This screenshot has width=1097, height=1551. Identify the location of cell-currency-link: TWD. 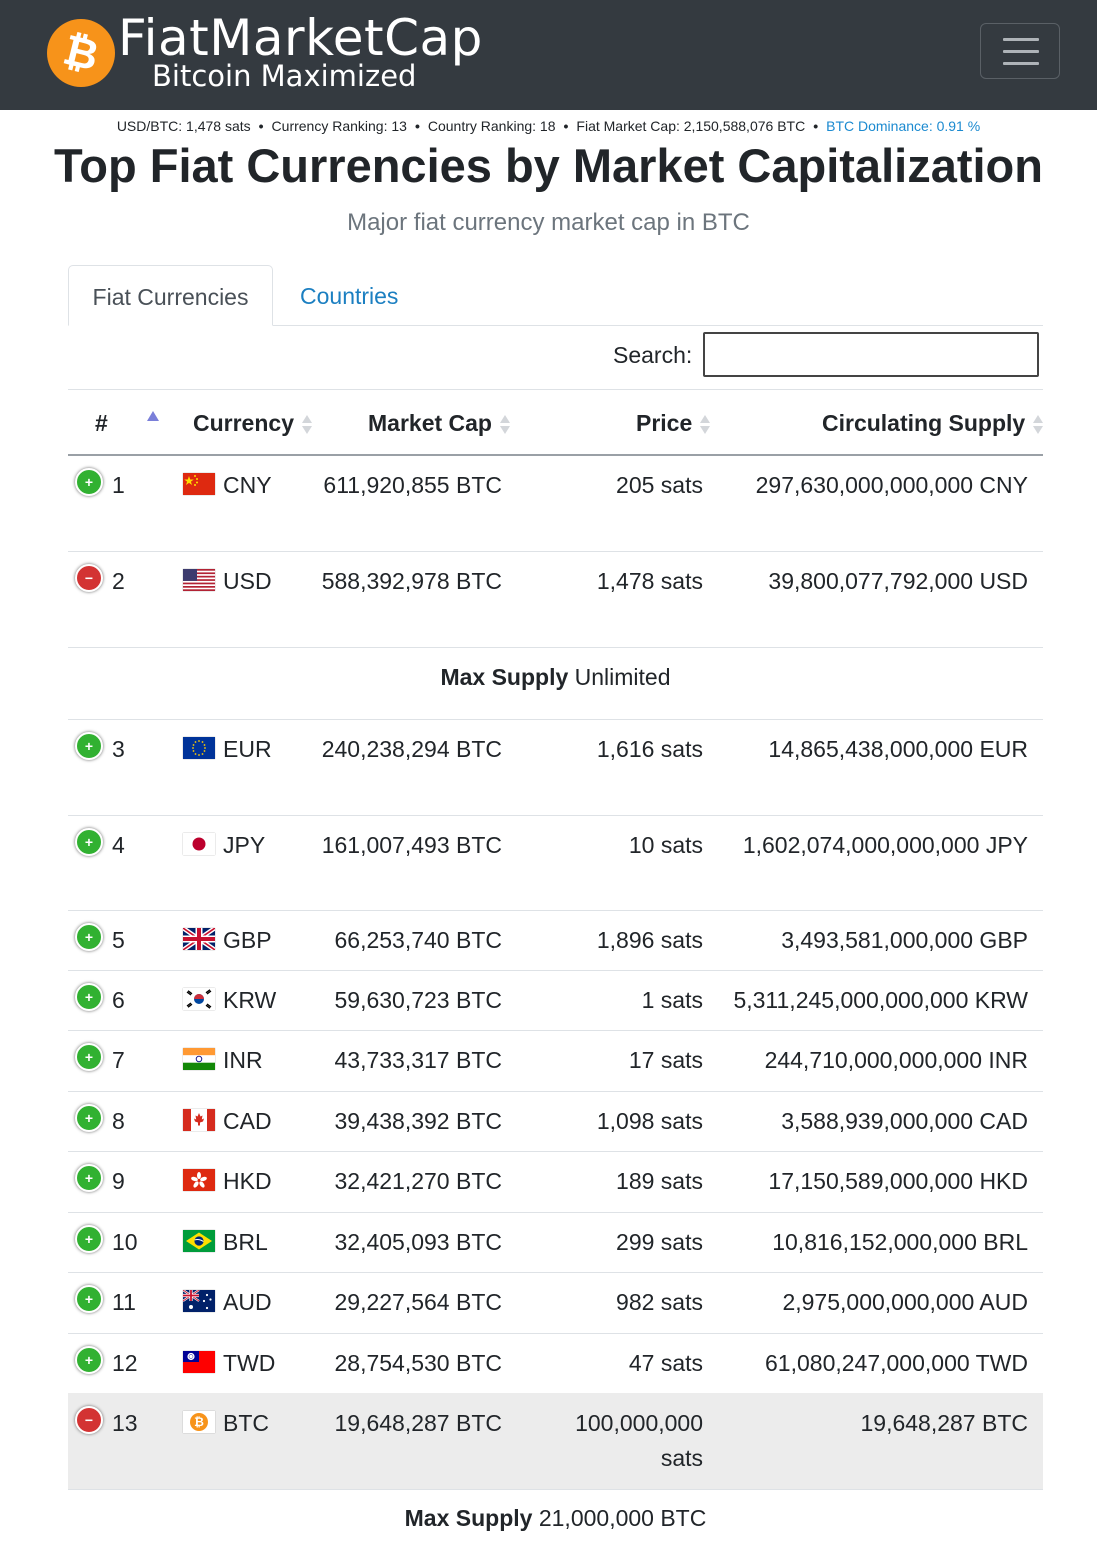
(249, 1363).